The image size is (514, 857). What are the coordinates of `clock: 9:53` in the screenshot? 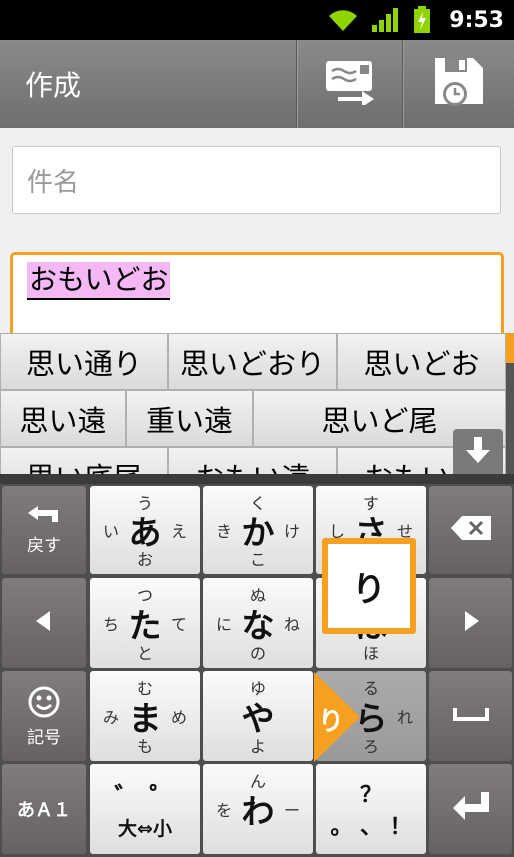 It's located at (476, 20).